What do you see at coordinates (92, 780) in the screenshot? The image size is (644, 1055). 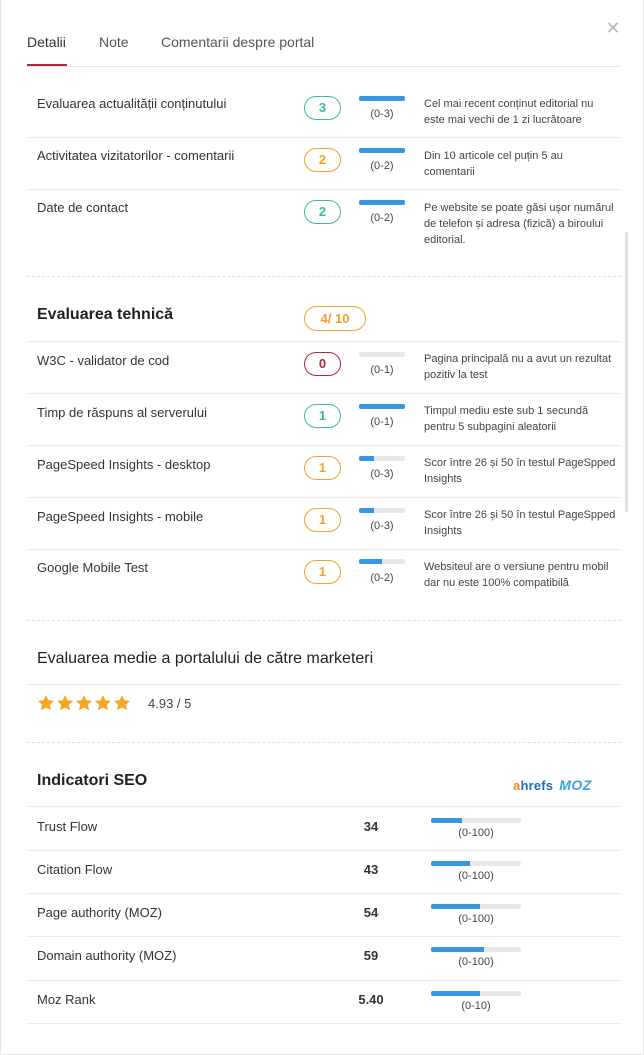 I see `section-title-seo: Indicatori SEO` at bounding box center [92, 780].